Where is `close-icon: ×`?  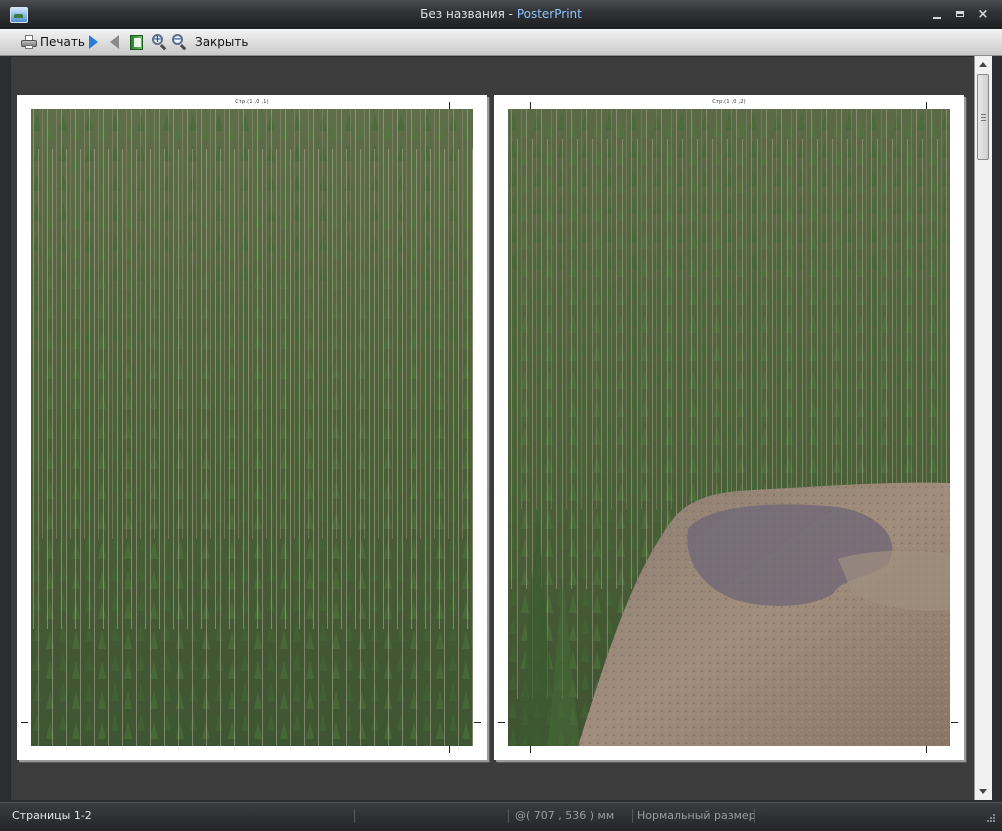
close-icon: × is located at coordinates (983, 14).